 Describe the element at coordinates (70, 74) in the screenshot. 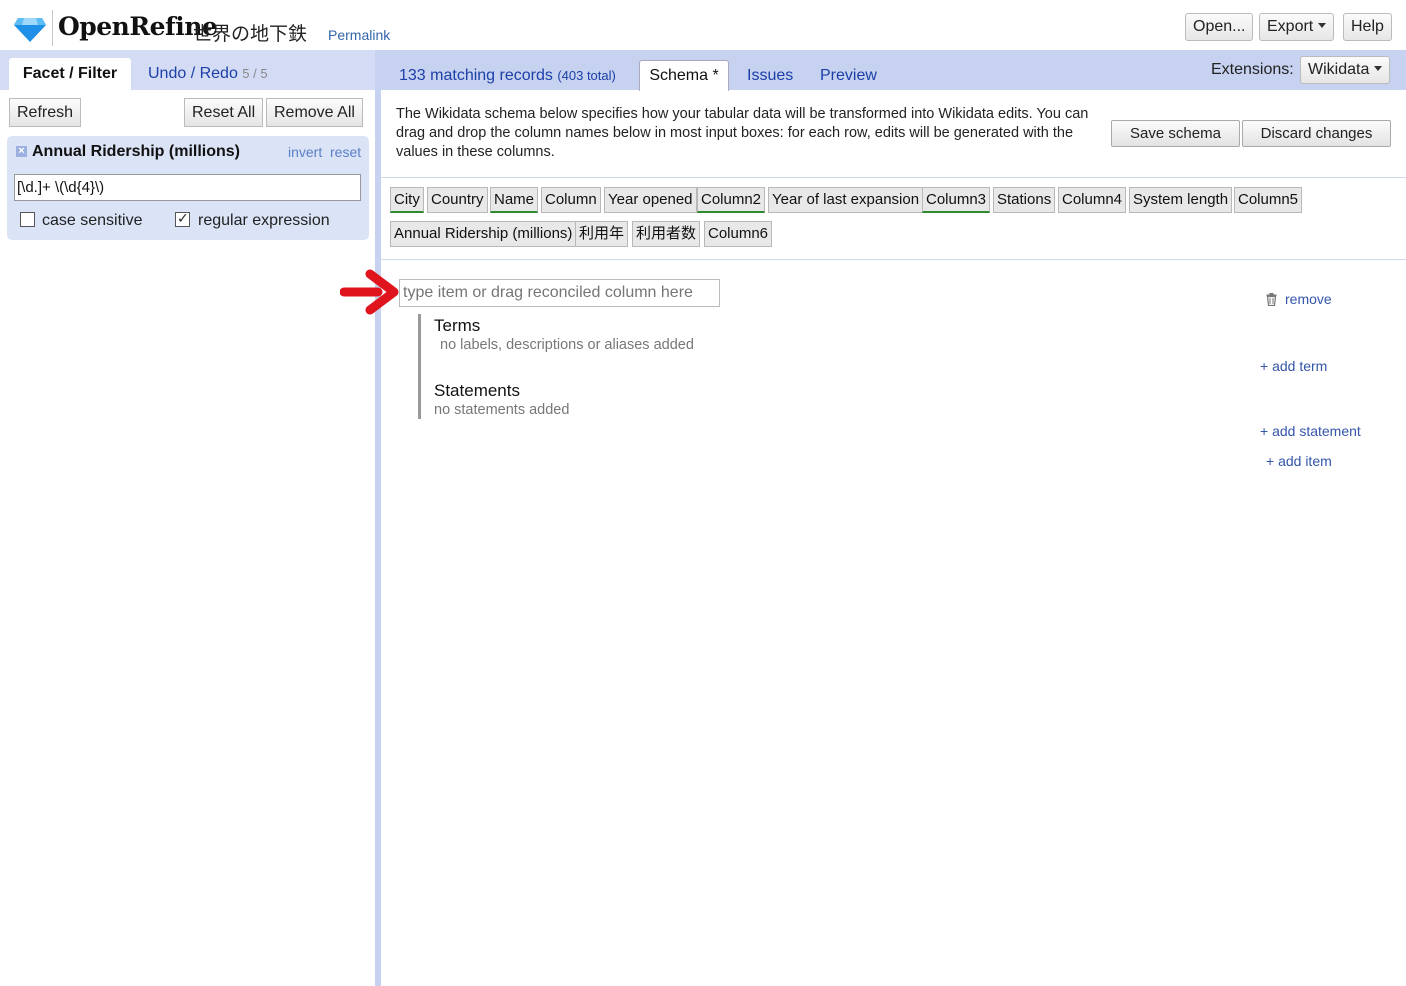

I see `tab-facet-filter: Facet / Filter` at that location.